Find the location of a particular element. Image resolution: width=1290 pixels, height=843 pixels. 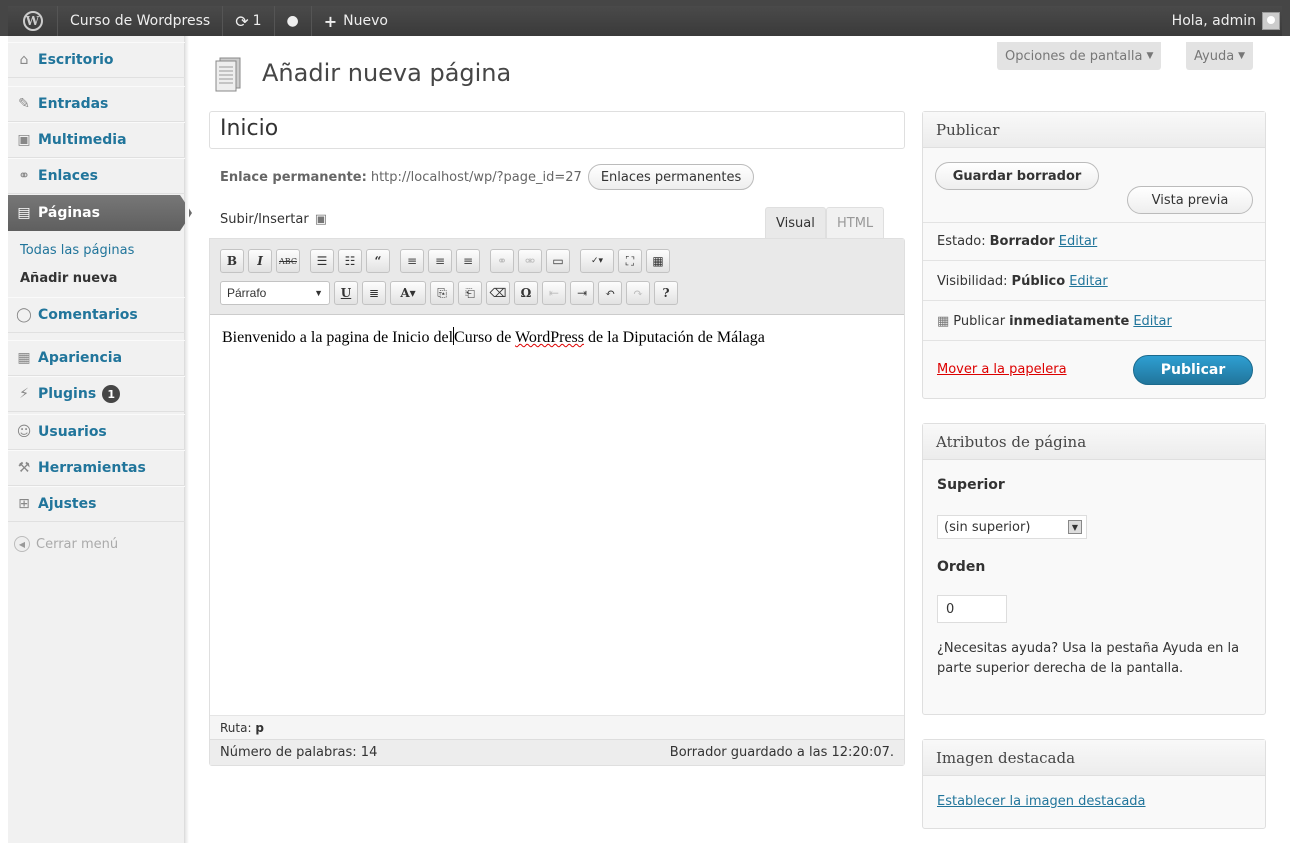

spellcheck-icon: ✓▾ is located at coordinates (597, 261).